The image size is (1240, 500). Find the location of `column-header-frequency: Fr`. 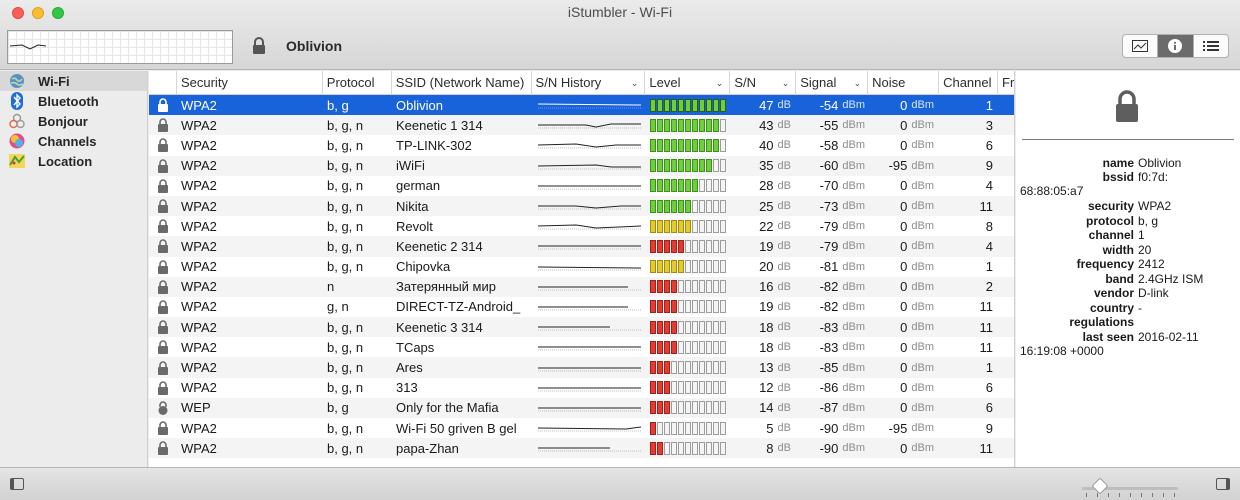

column-header-frequency: Fr is located at coordinates (1006, 83).